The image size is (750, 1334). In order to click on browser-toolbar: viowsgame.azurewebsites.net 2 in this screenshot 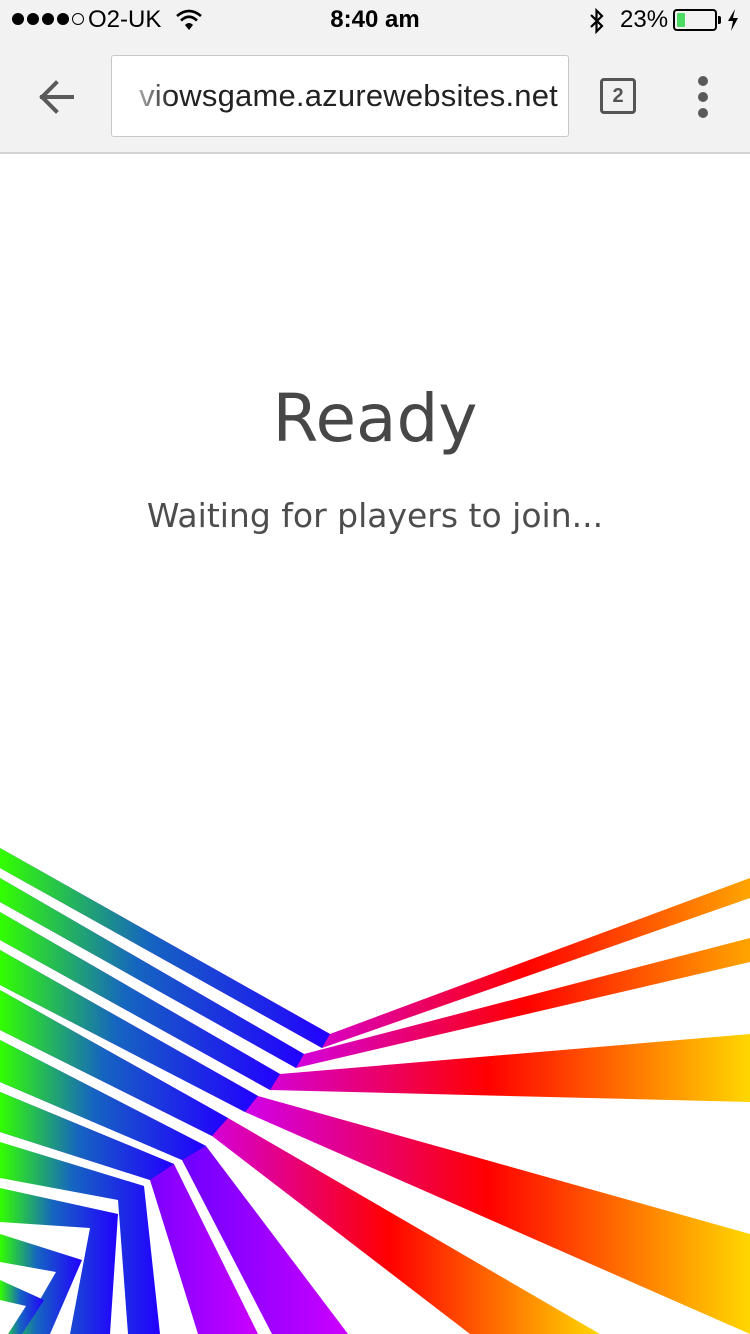, I will do `click(375, 97)`.